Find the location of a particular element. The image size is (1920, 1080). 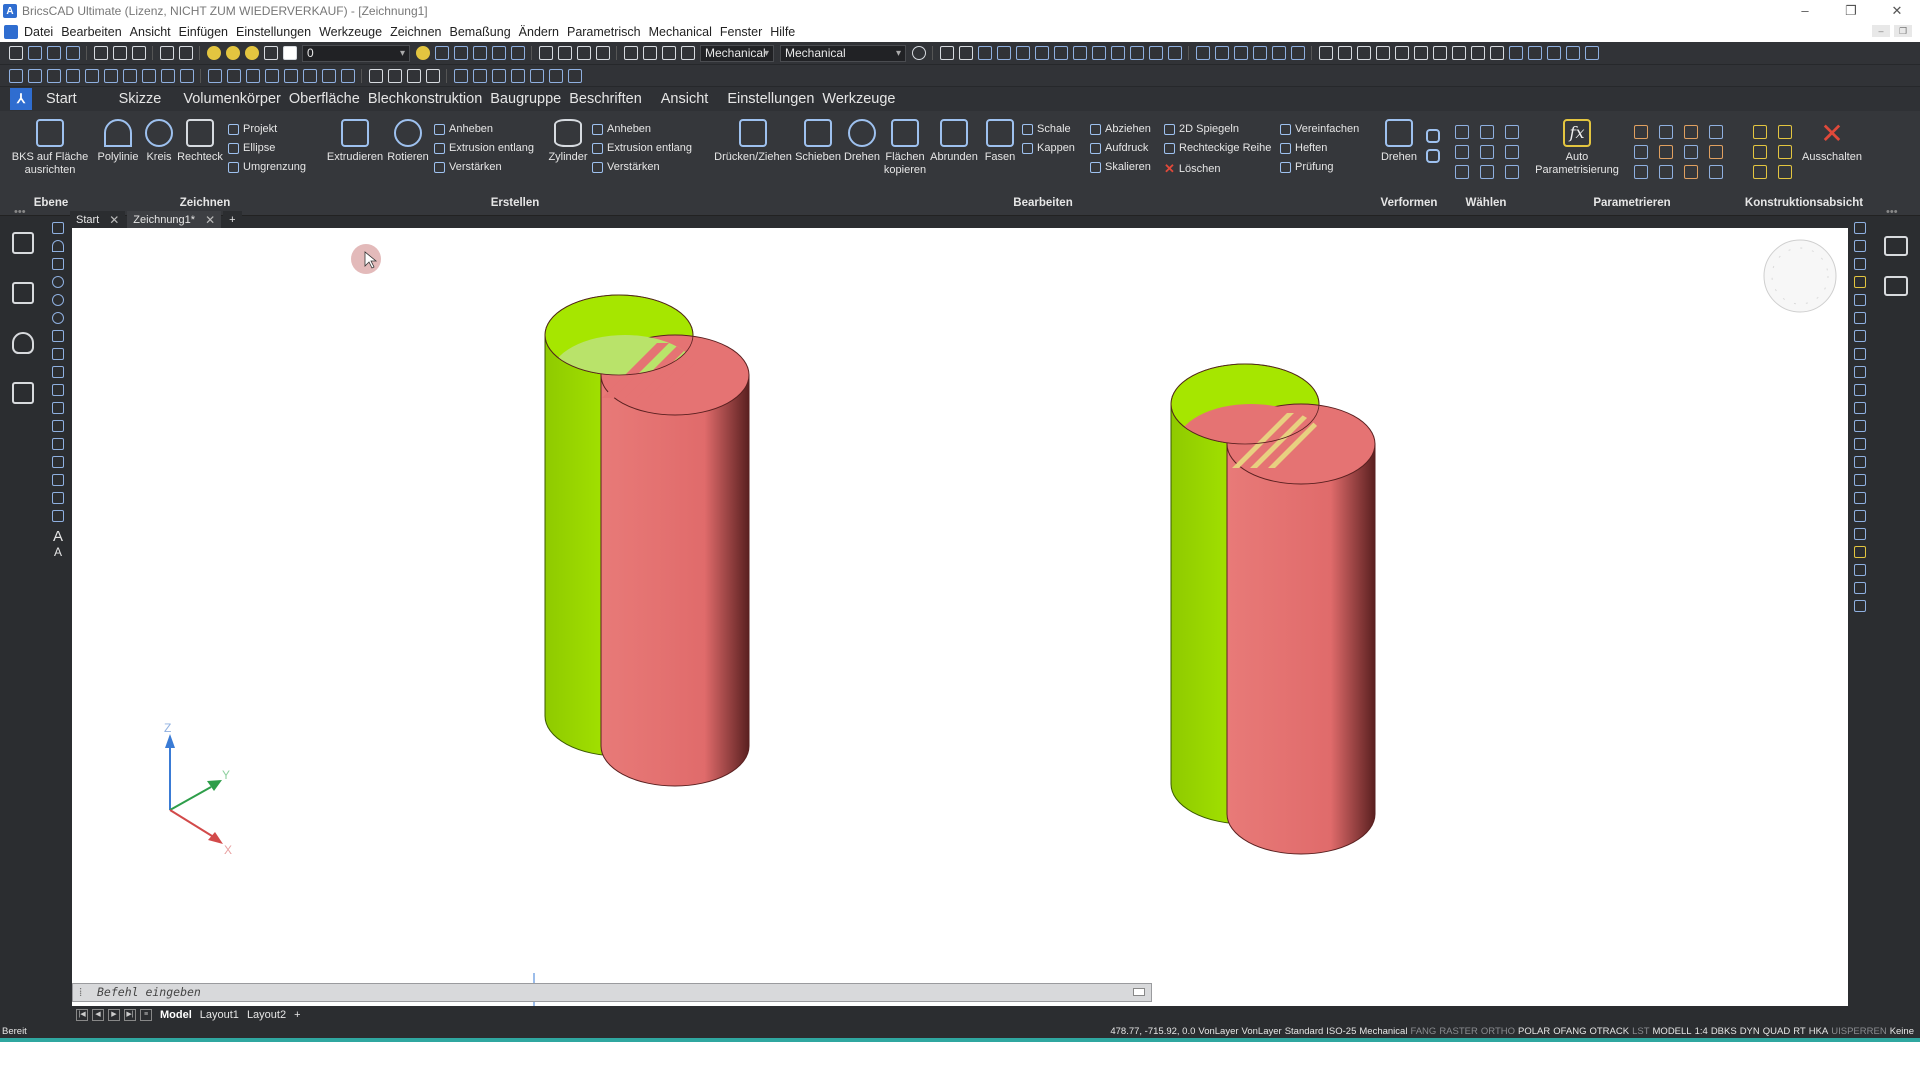

tool-i-icon is located at coordinates (167, 75).